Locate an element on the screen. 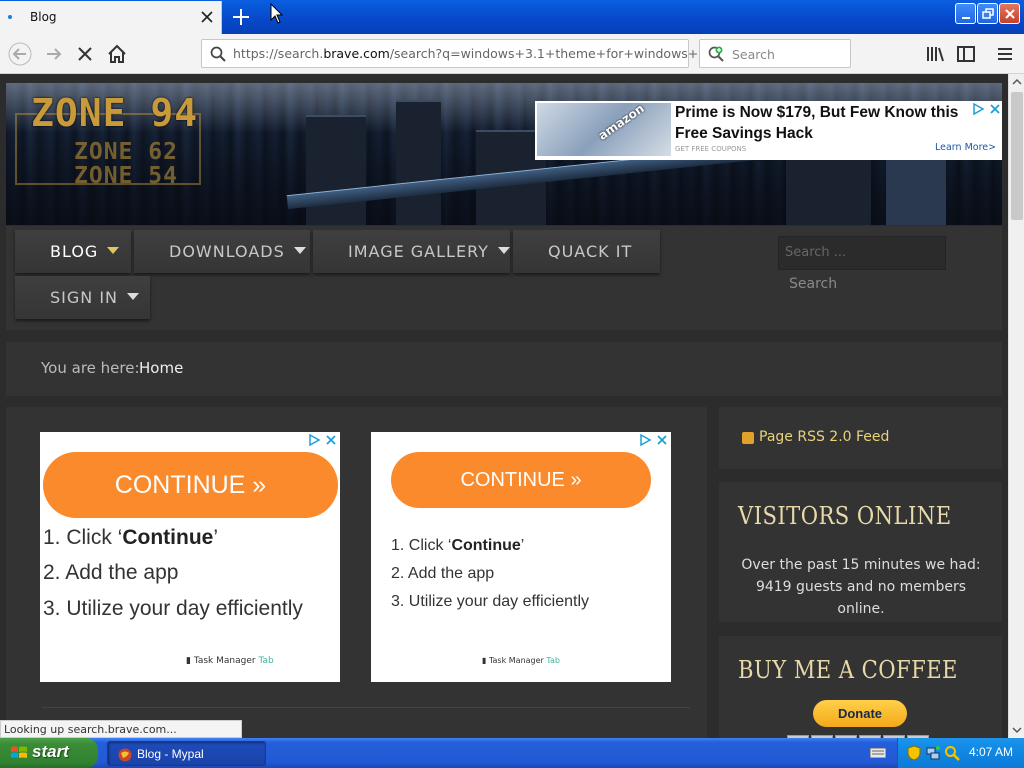 Image resolution: width=1024 pixels, height=768 pixels. coffee-title: BUY ME A COFFEE is located at coordinates (848, 670).